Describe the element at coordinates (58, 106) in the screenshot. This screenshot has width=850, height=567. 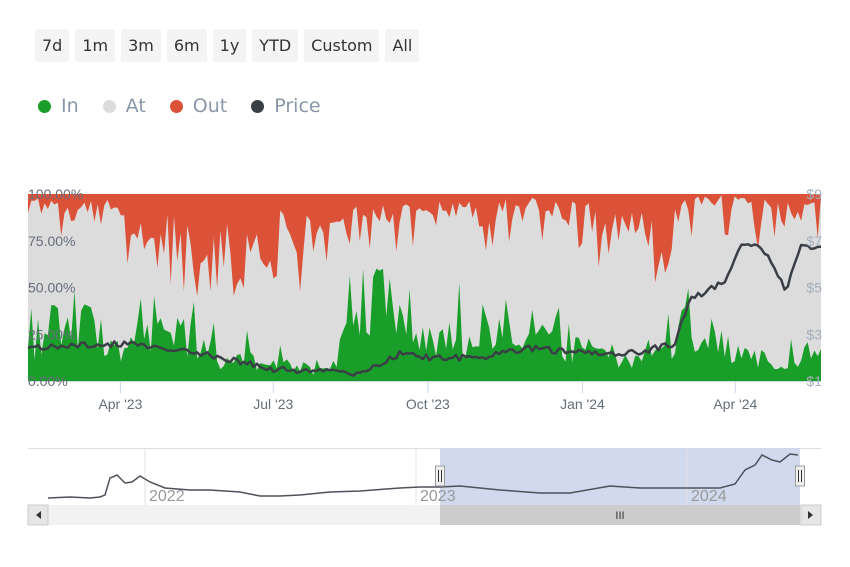
I see `legend-item-in: In` at that location.